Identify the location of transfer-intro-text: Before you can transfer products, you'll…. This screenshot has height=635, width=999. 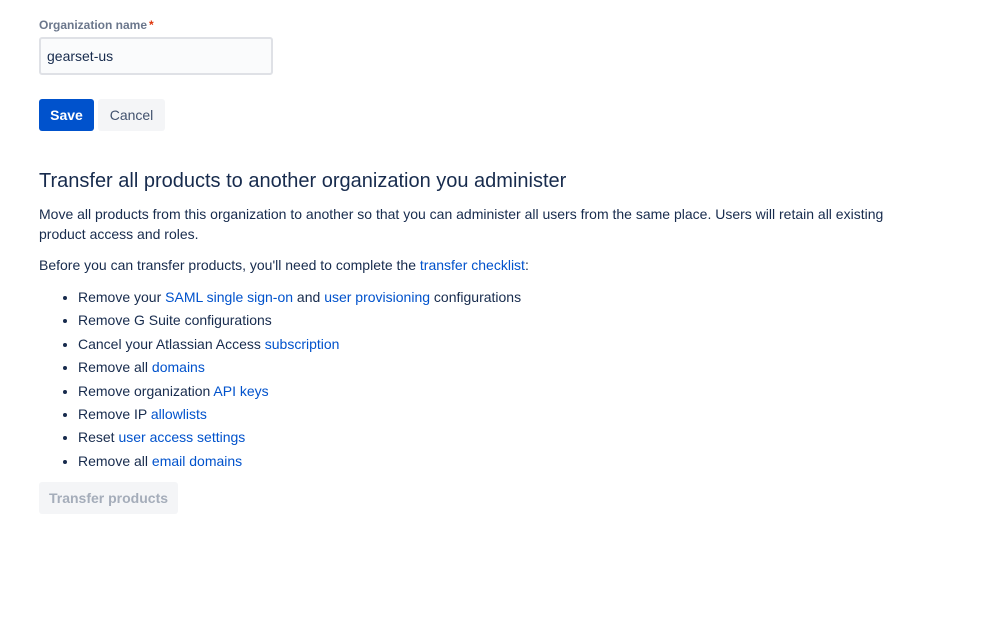
(229, 265).